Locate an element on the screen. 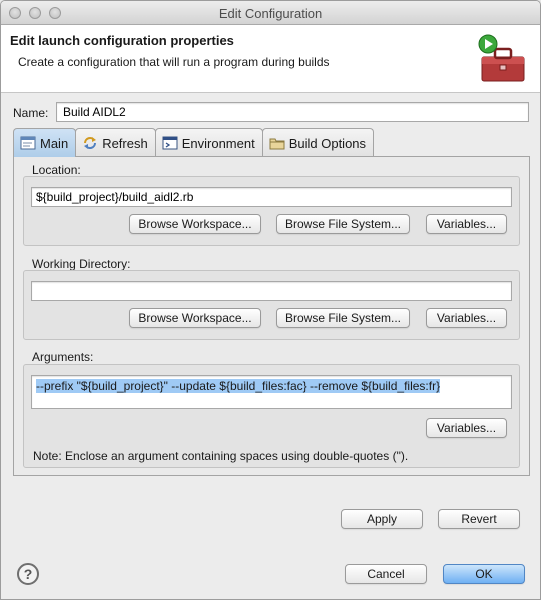  build-options-icon is located at coordinates (277, 144).